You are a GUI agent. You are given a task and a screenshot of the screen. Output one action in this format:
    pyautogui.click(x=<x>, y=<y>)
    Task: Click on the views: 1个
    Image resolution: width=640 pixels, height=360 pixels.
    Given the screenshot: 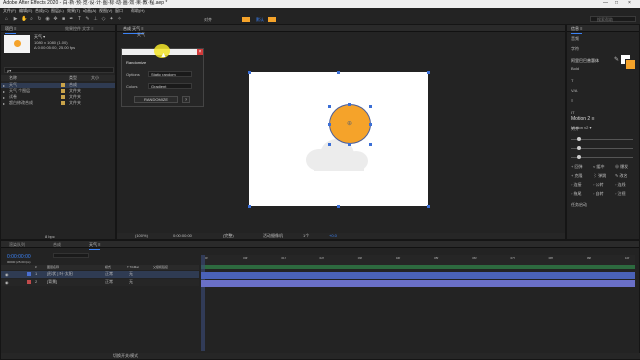 What is the action you would take?
    pyautogui.click(x=306, y=236)
    